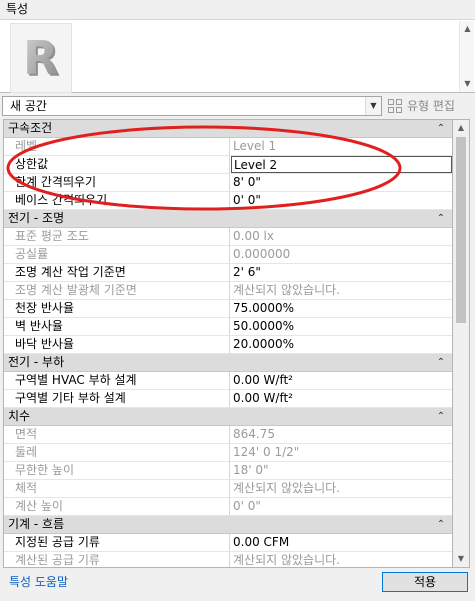 The height and width of the screenshot is (601, 475). I want to click on property-value: 864.75, so click(254, 434).